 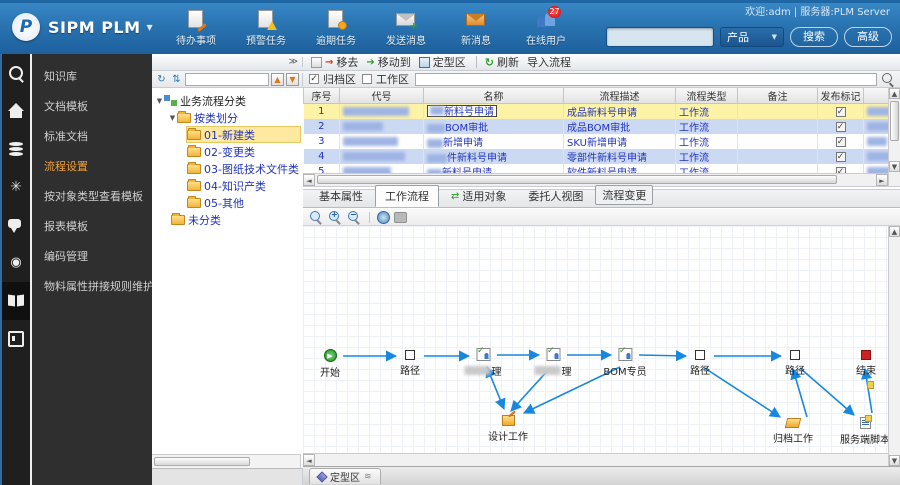 I want to click on advanced-search-button: 高级, so click(x=868, y=37).